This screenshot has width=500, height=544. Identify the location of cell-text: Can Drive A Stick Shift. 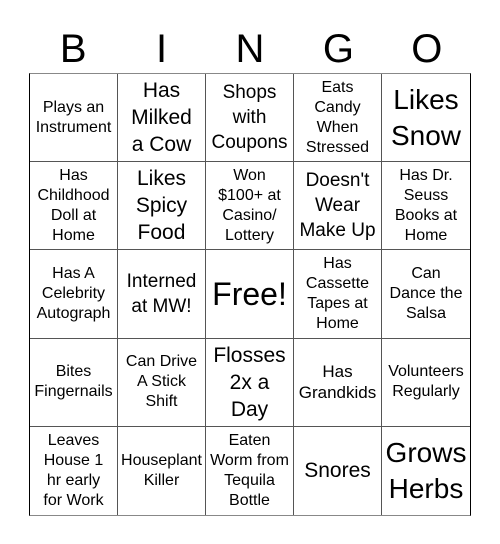
(161, 382).